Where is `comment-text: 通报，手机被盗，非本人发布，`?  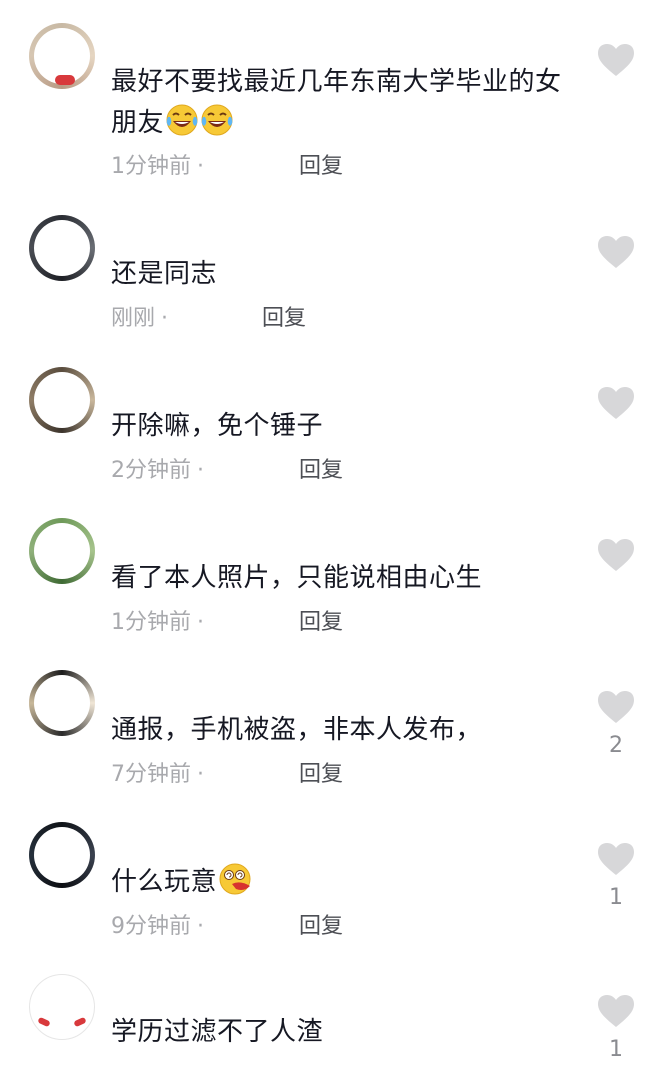 comment-text: 通报，手机被盗，非本人发布， is located at coordinates (297, 730).